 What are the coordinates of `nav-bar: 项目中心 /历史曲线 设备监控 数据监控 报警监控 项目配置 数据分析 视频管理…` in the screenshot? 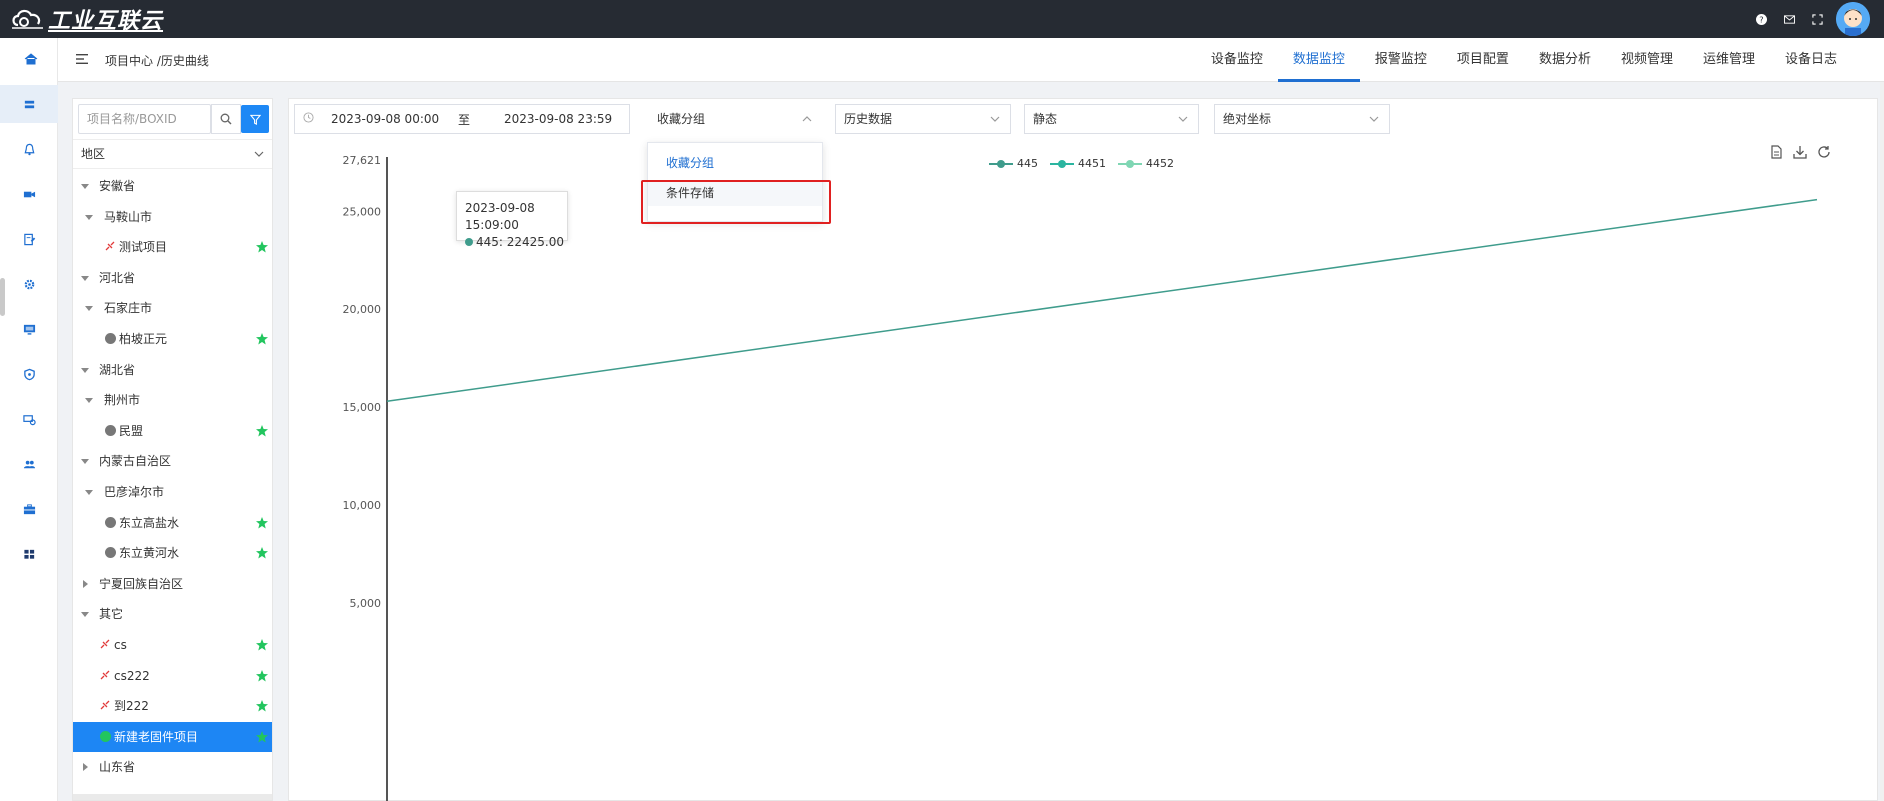 It's located at (954, 60).